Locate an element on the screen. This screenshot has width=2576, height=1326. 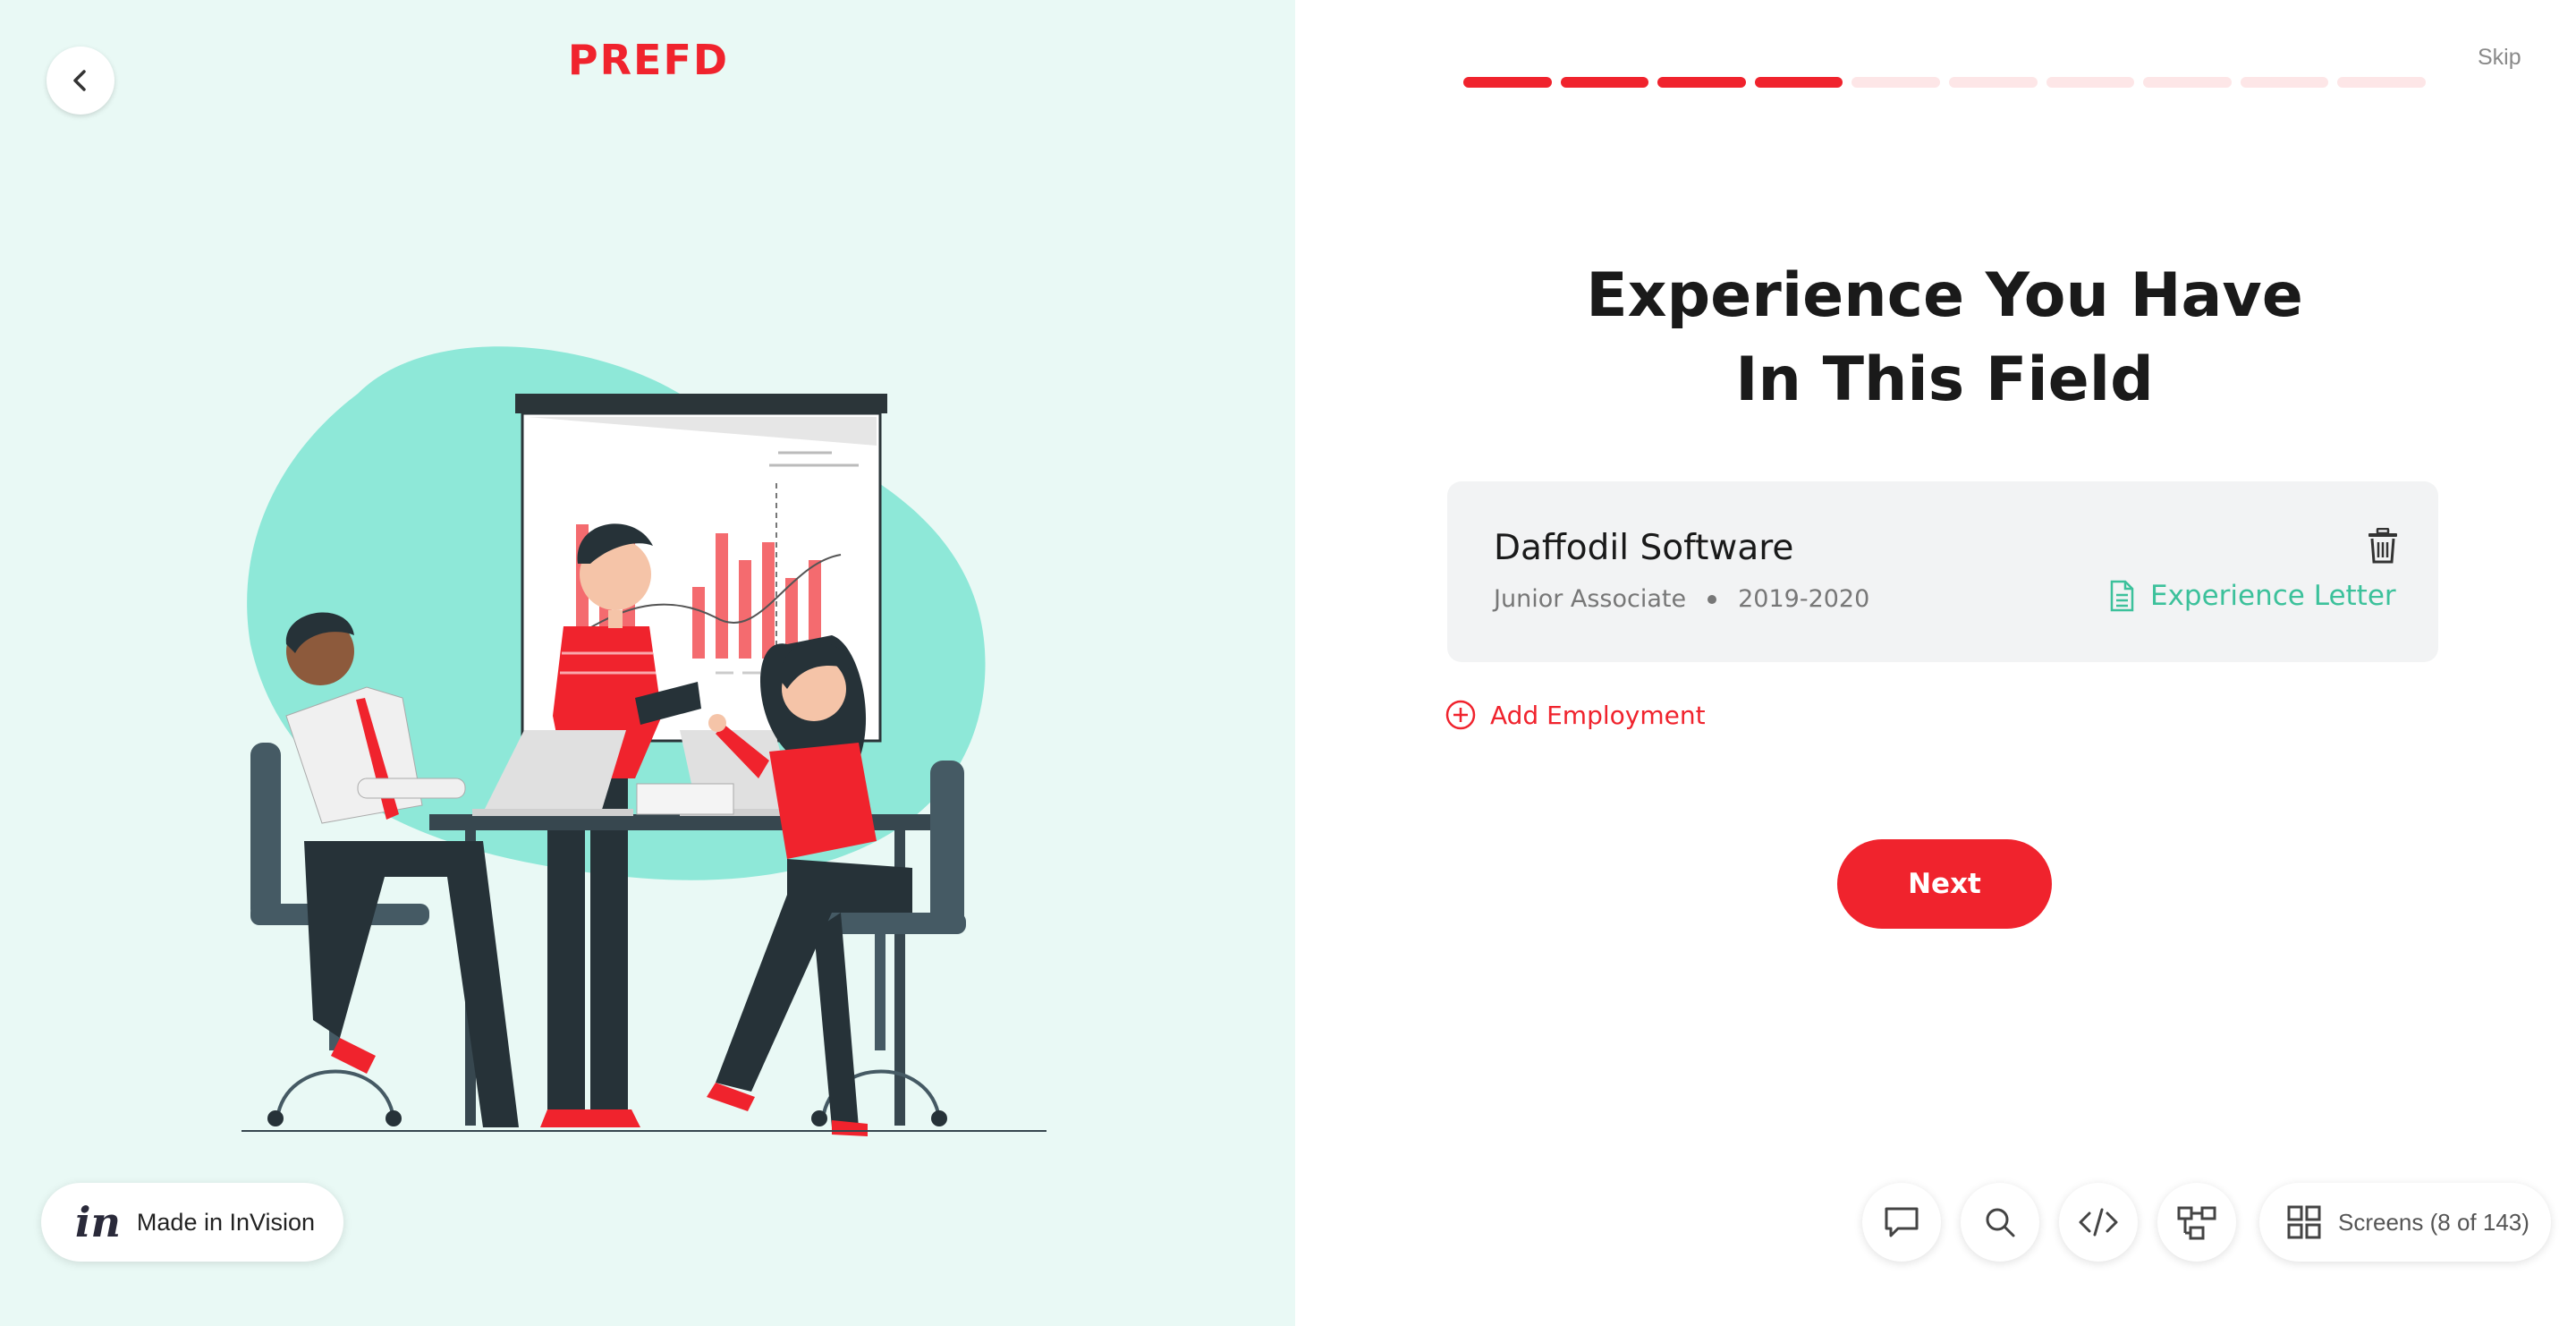
made-in-invision-badge: in Made in InVision is located at coordinates (192, 1222).